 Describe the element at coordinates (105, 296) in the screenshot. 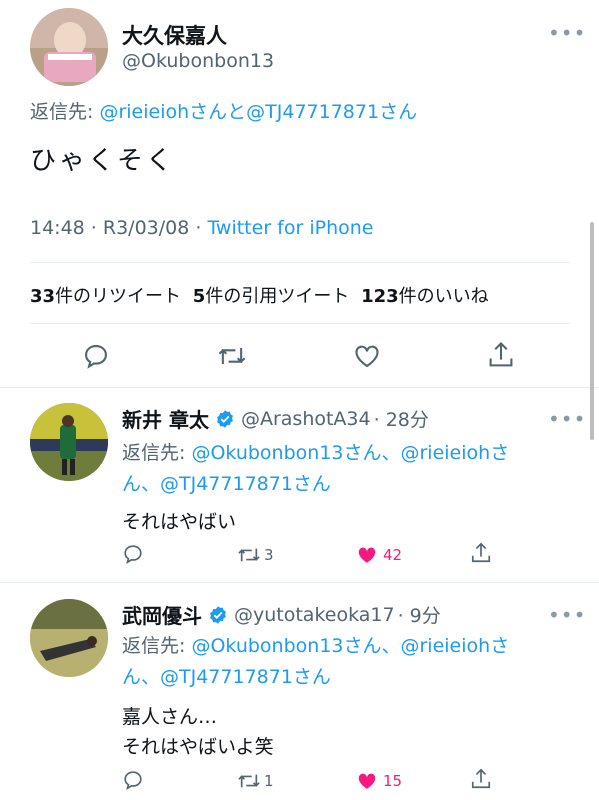

I see `retweet-stat: 33件のリツイート` at that location.